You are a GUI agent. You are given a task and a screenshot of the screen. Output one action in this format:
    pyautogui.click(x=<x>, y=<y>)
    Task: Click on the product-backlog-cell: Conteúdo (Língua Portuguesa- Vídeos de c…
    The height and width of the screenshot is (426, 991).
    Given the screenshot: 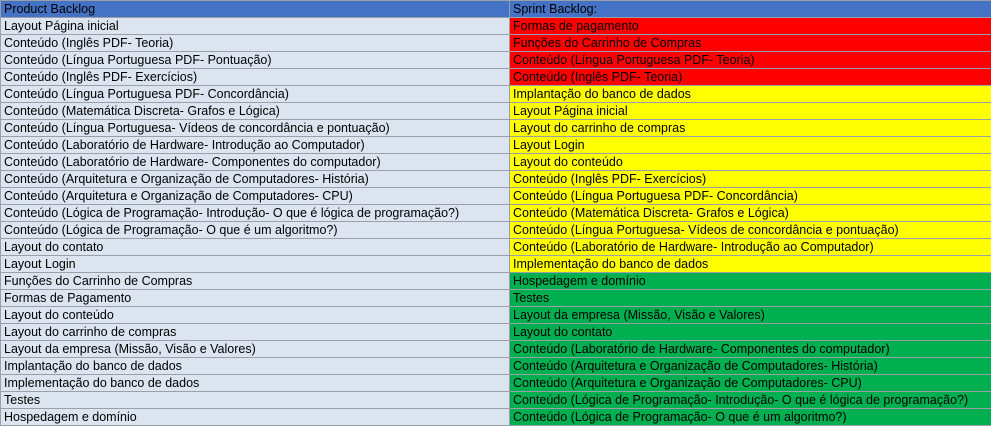 What is the action you would take?
    pyautogui.click(x=255, y=128)
    